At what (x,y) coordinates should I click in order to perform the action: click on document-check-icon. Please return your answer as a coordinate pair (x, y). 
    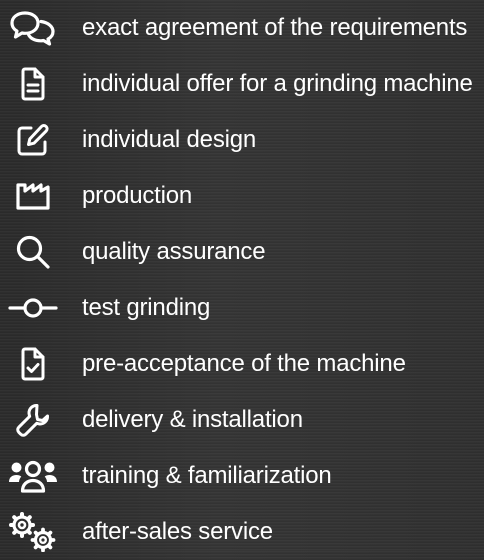
    Looking at the image, I should click on (33, 364).